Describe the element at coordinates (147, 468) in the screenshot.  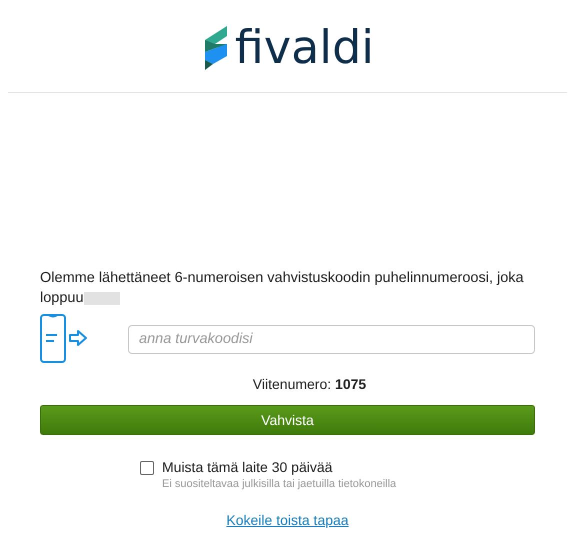
I see `remember-checkbox` at that location.